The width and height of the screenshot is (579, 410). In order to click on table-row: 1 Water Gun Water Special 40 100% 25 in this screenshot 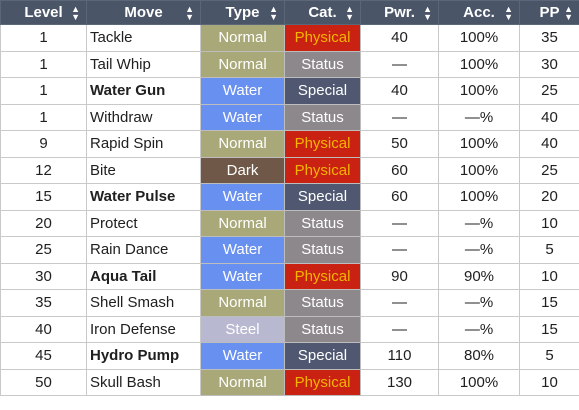, I will do `click(289, 91)`.